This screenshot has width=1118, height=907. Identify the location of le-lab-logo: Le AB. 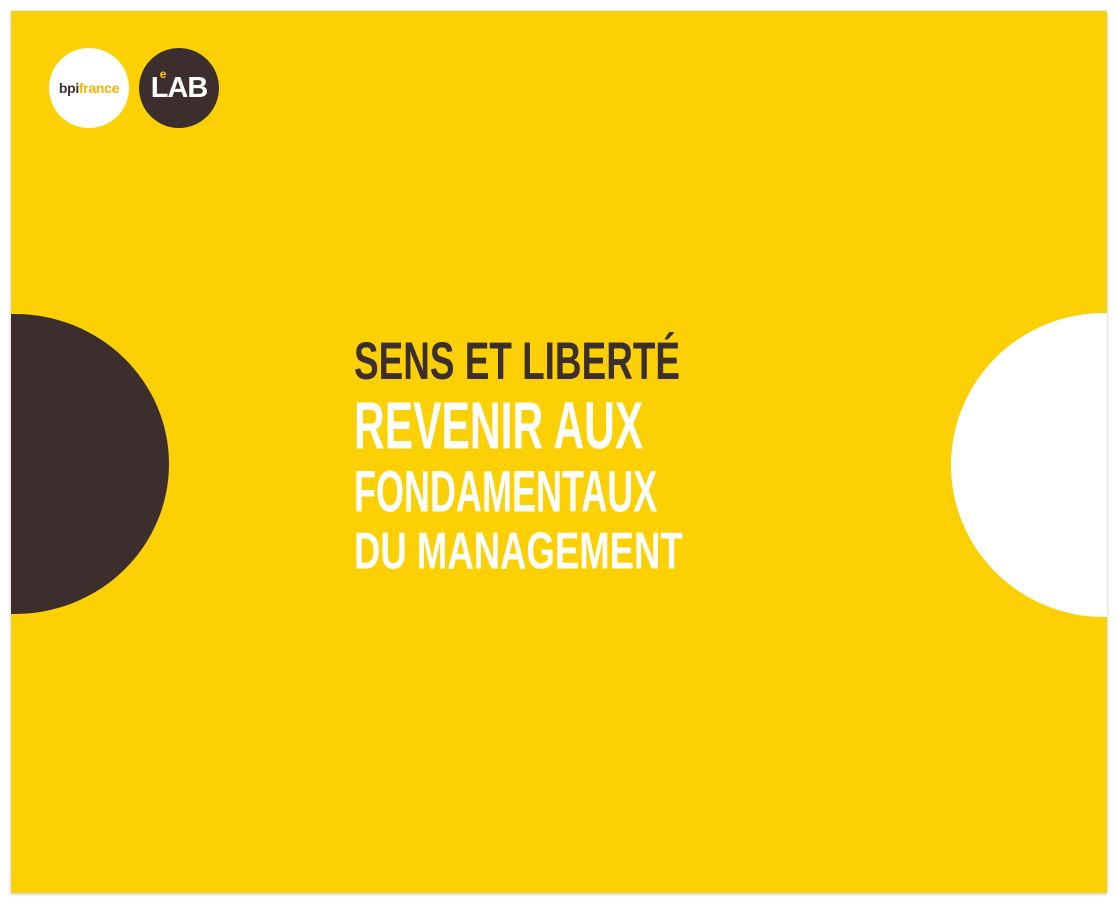
(179, 88).